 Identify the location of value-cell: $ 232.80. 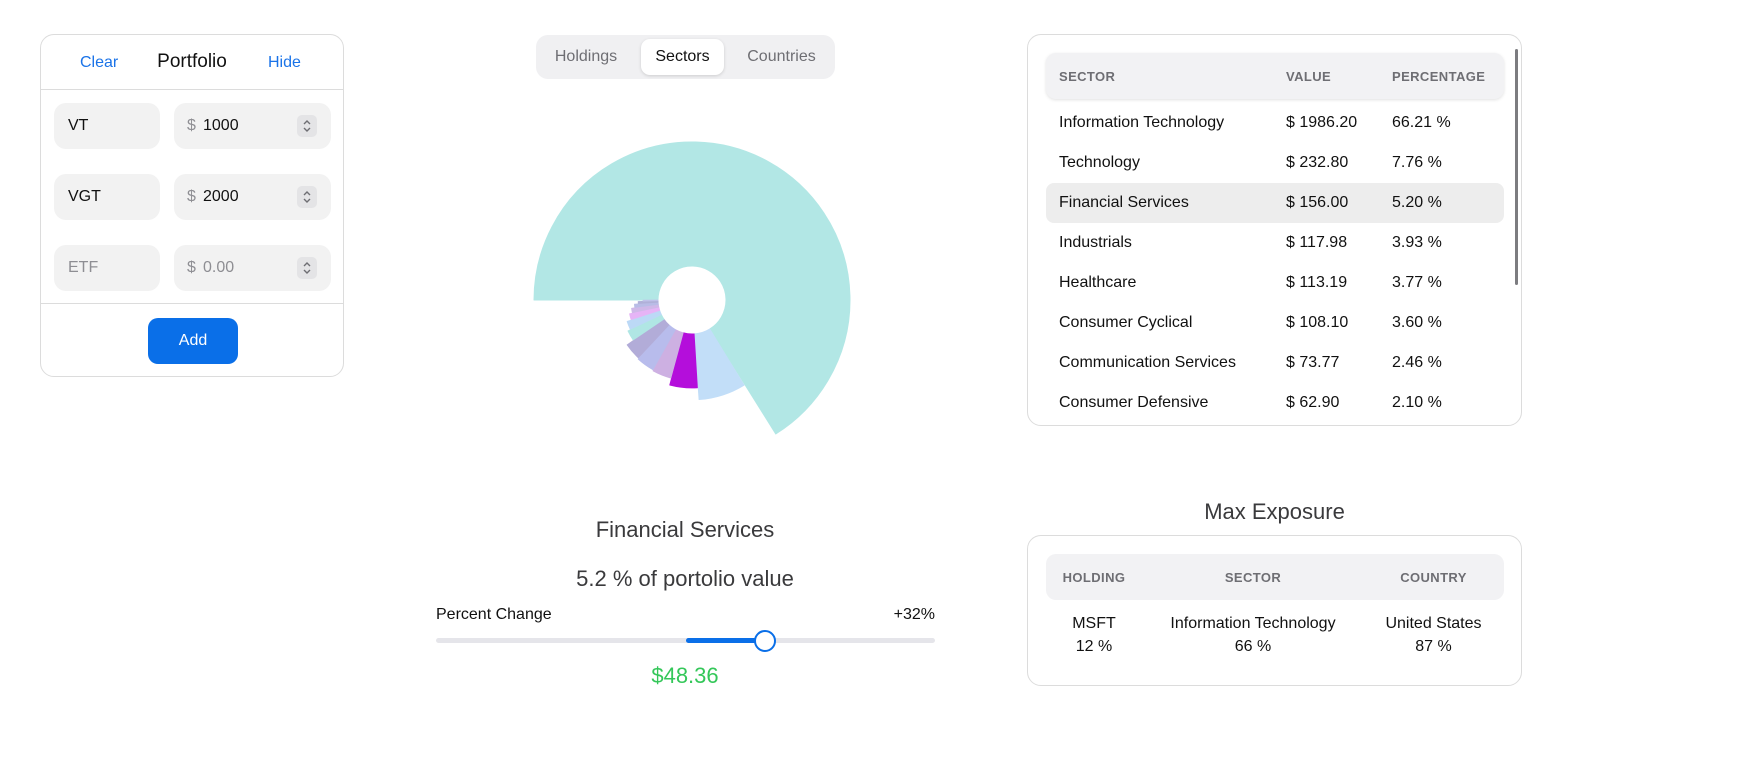
(1317, 162).